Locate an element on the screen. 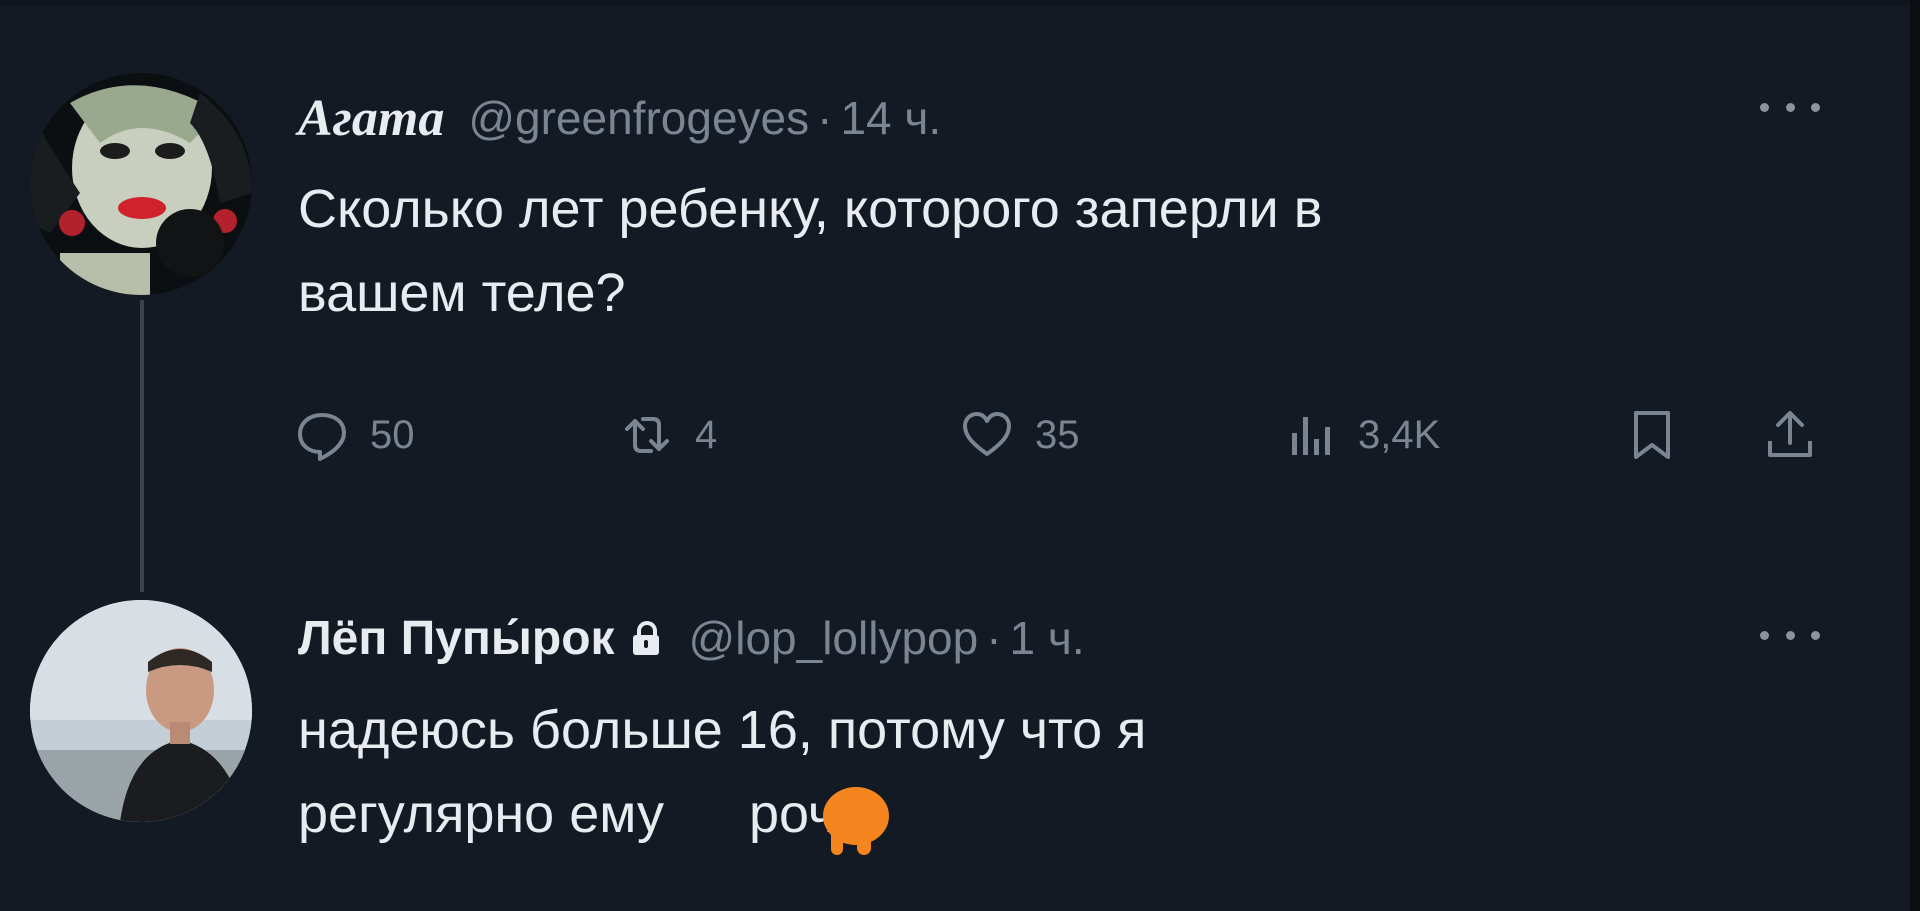 This screenshot has height=911, width=1920. retweet-icon is located at coordinates (647, 435).